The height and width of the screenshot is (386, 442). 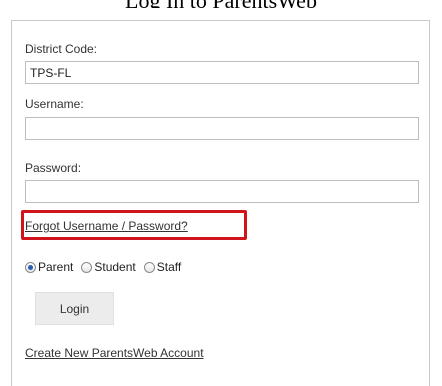 I want to click on role-staff: Staff, so click(x=162, y=267).